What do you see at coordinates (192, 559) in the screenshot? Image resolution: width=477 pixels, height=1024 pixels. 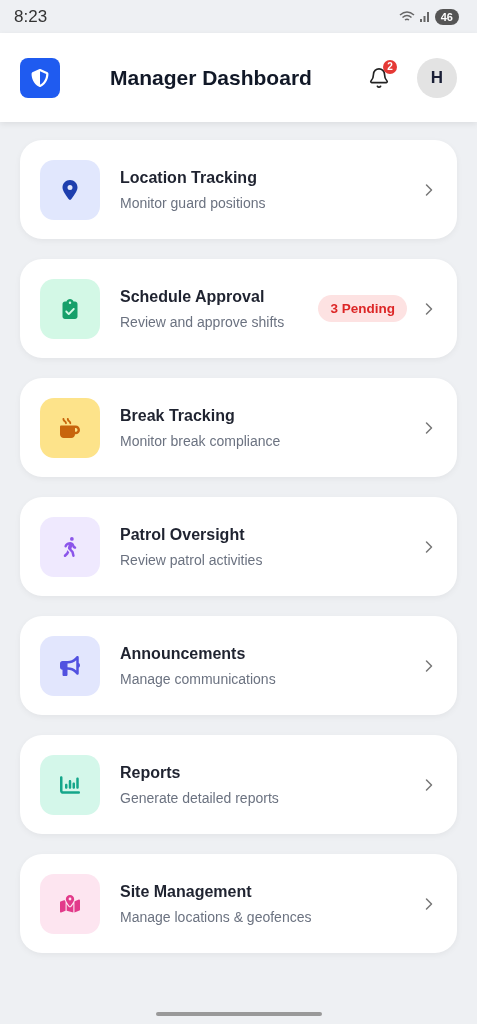 I see `card-subtitle: Review patrol activities` at bounding box center [192, 559].